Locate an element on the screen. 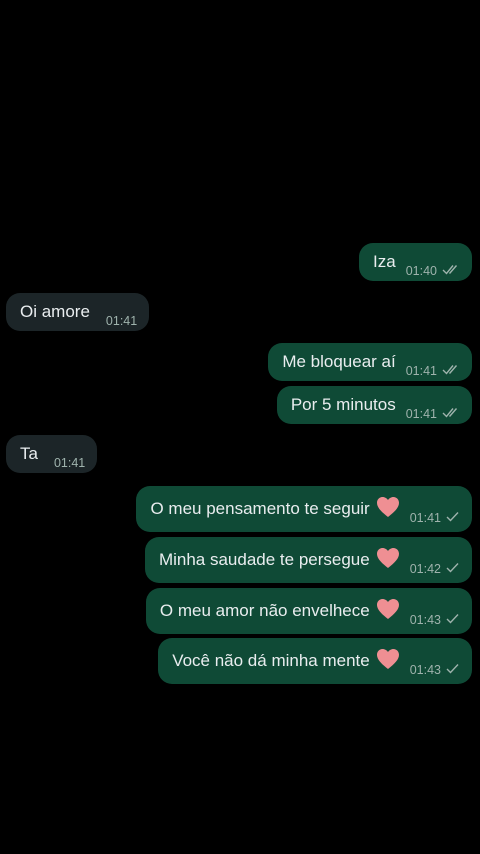  message-bubble-outgoing: Iza 01:40 is located at coordinates (415, 262).